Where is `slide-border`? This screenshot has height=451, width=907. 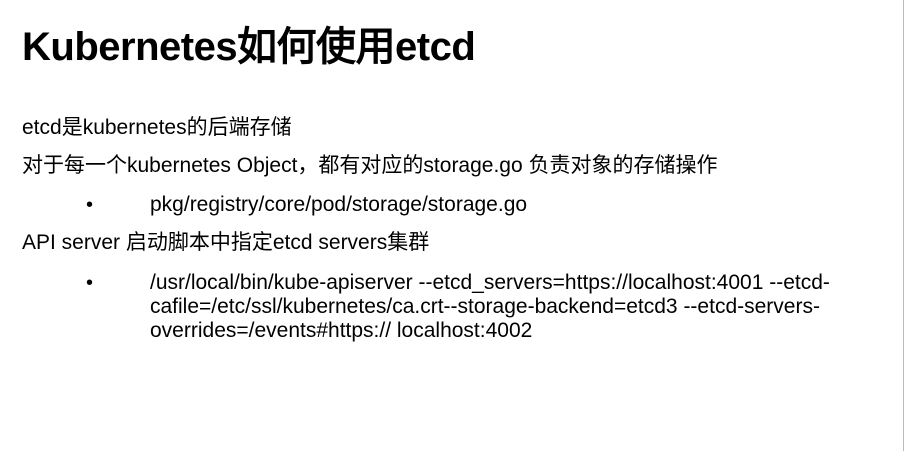
slide-border is located at coordinates (903, 225).